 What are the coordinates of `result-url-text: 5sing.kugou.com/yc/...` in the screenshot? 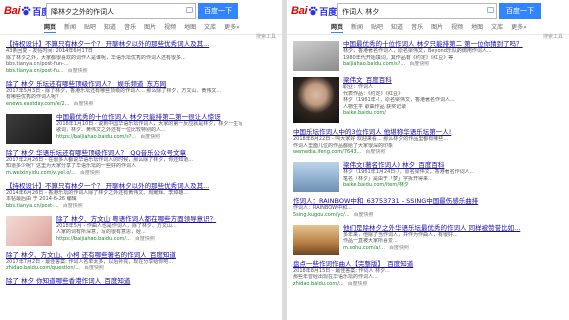 It's located at (321, 215).